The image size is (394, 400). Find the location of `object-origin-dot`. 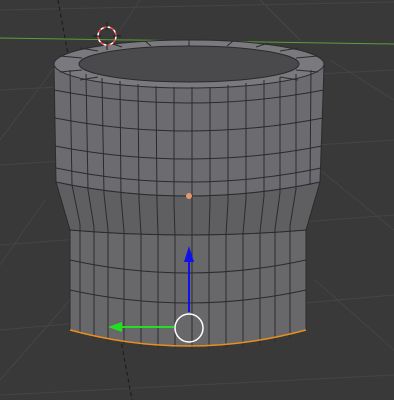

object-origin-dot is located at coordinates (189, 196).